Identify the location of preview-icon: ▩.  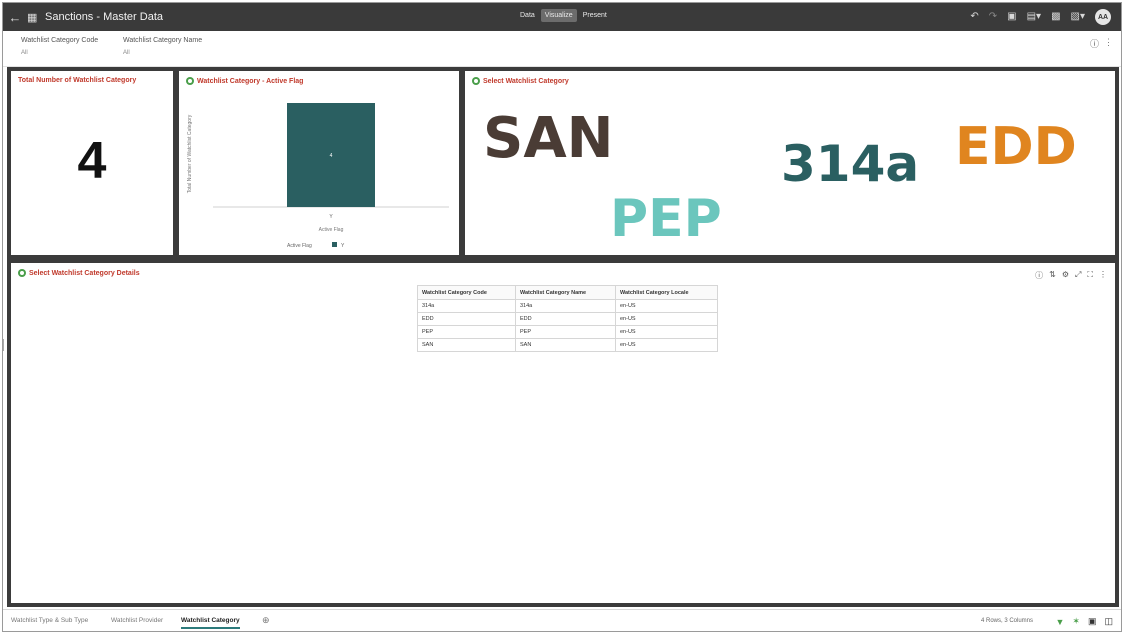
(1055, 17).